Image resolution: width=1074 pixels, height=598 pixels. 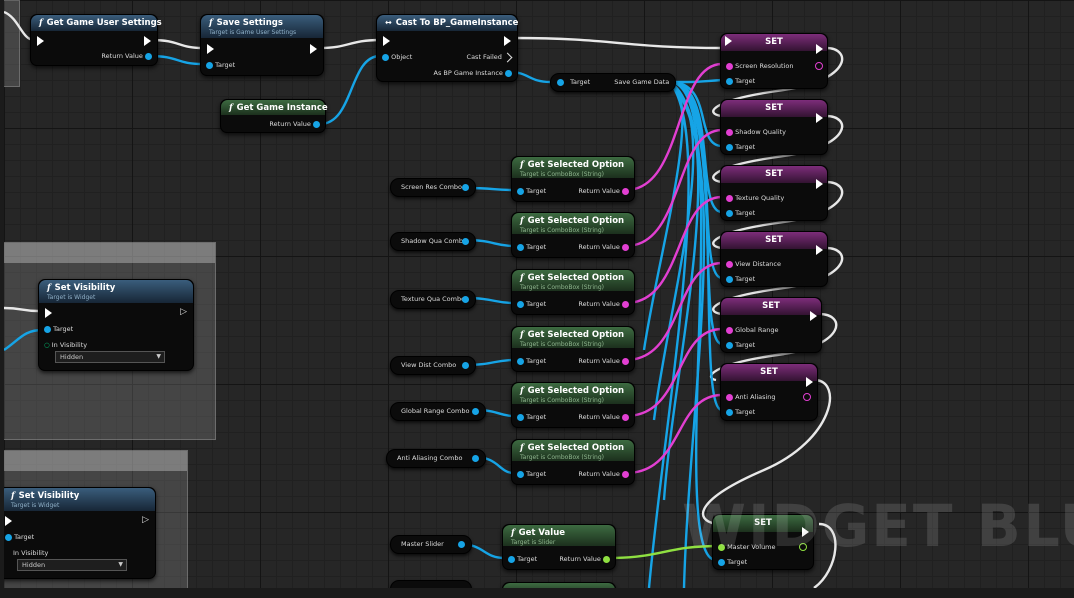 I want to click on set-node-shadow-quality: SET Shadow Quality Target, so click(x=774, y=127).